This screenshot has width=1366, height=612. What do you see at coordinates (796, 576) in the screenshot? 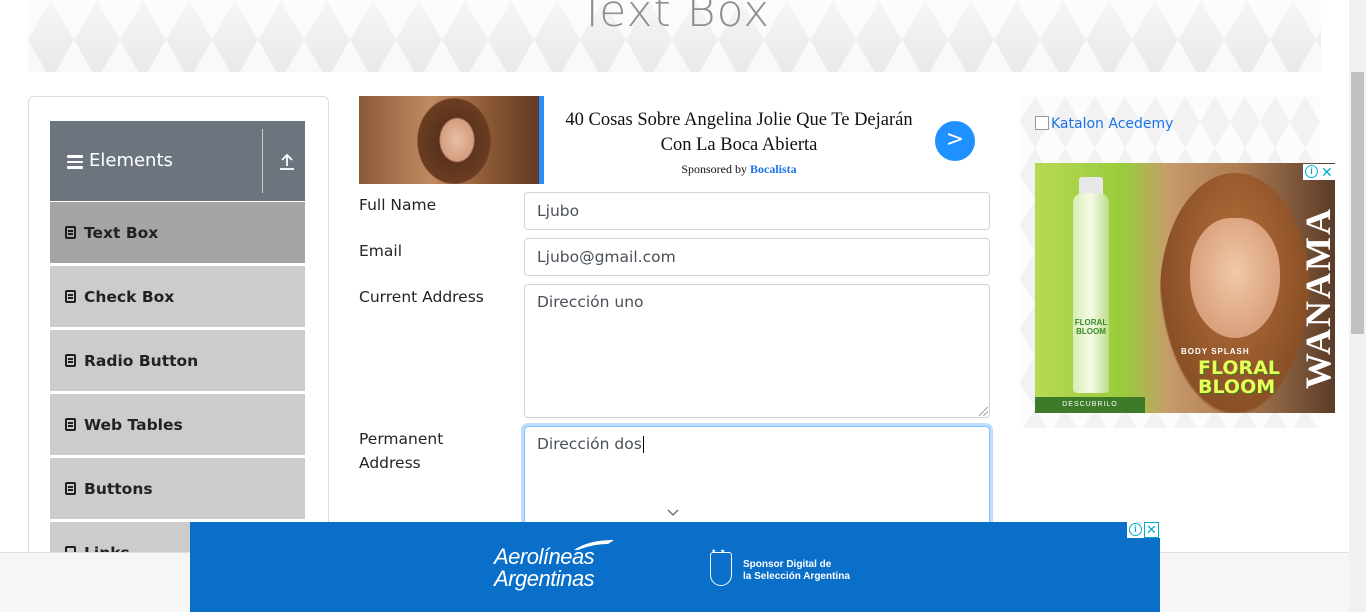
I see `sponsor-line2: la Selección Argentina` at bounding box center [796, 576].